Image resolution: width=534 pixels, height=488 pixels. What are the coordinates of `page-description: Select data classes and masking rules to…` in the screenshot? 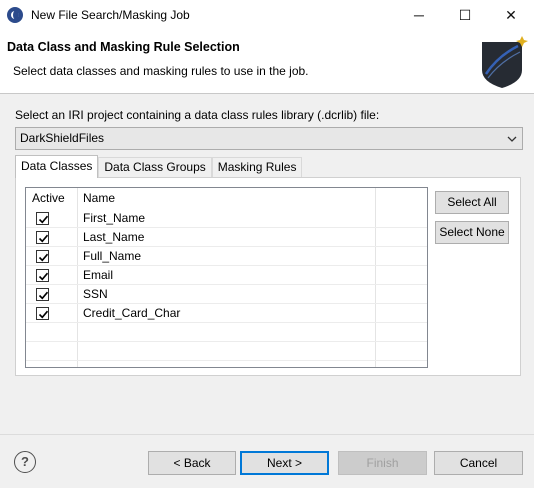 It's located at (161, 71).